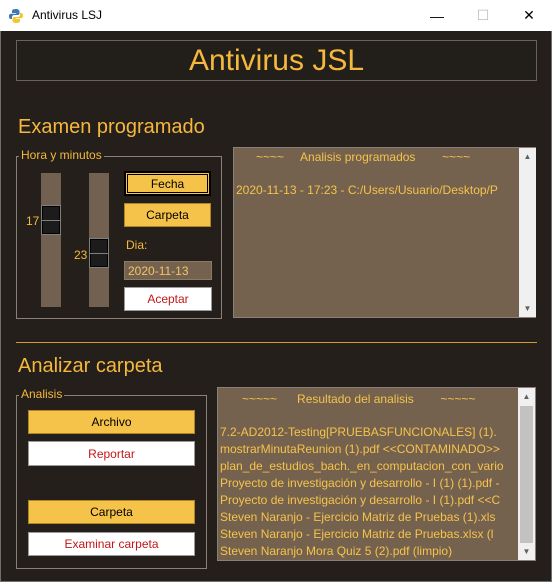  I want to click on schedule-folder-button: Carpeta, so click(167, 215).